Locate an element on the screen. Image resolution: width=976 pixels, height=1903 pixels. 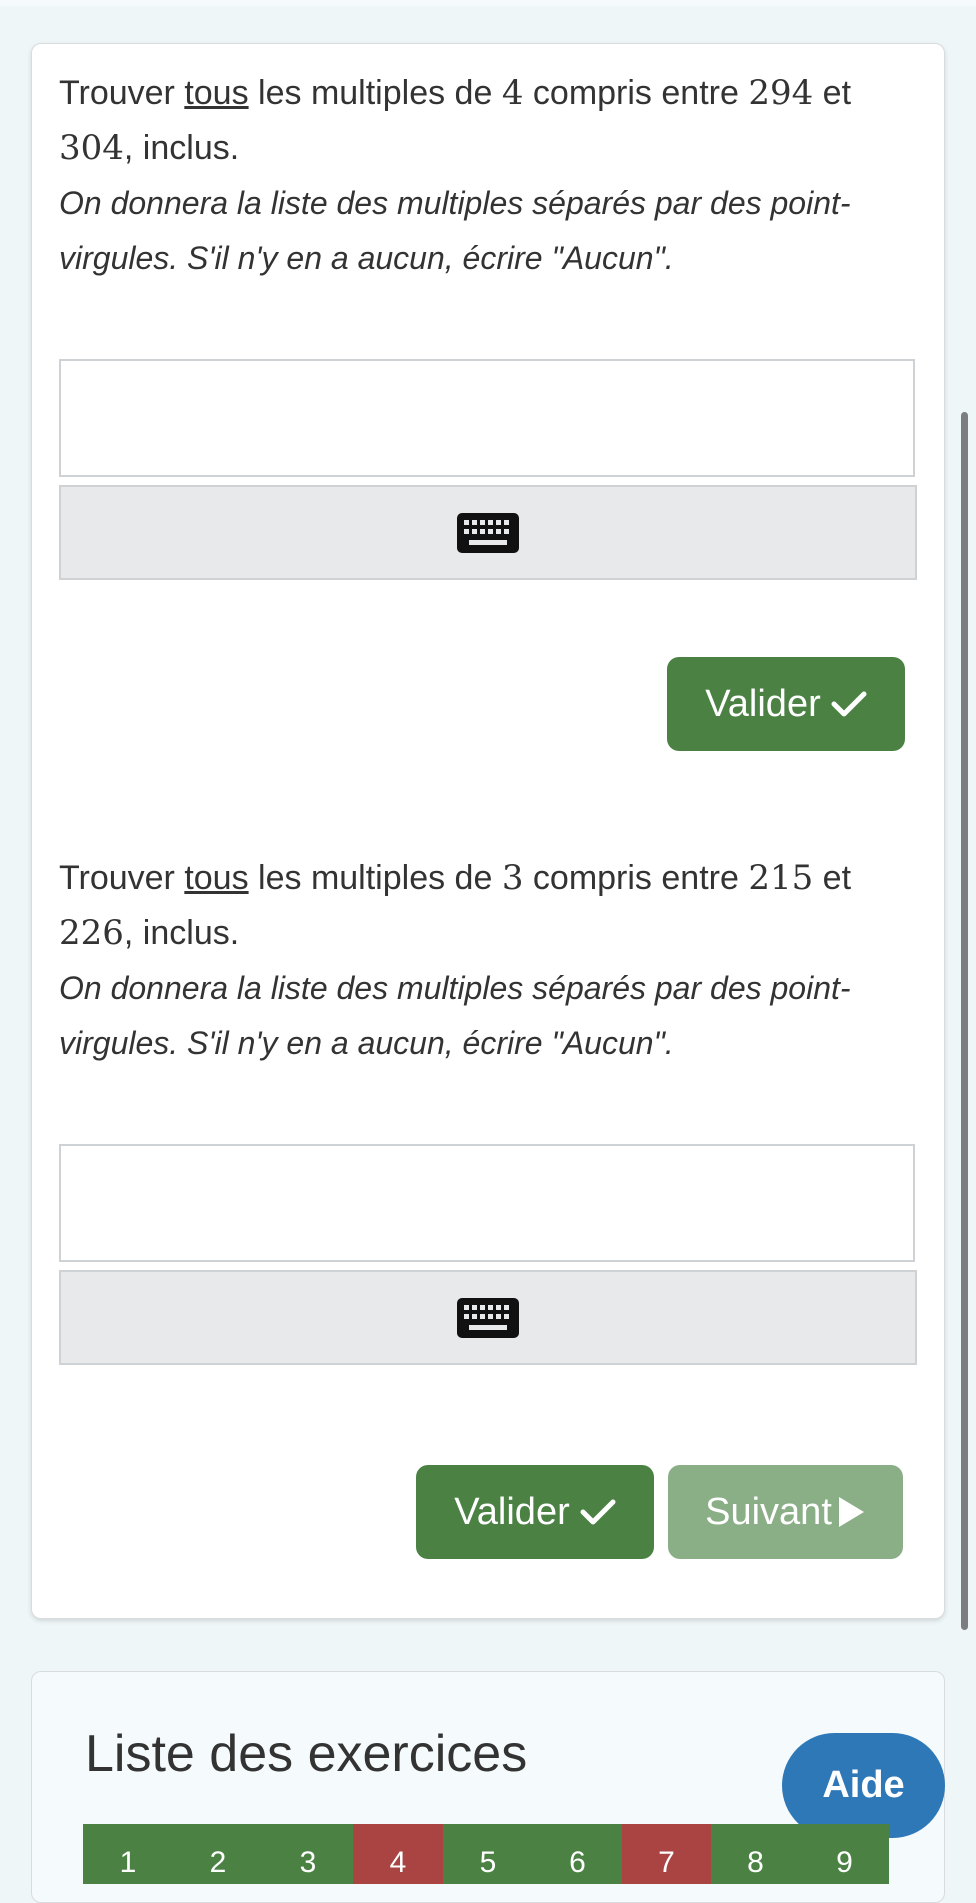
math-upper-bound: 304 is located at coordinates (91, 148).